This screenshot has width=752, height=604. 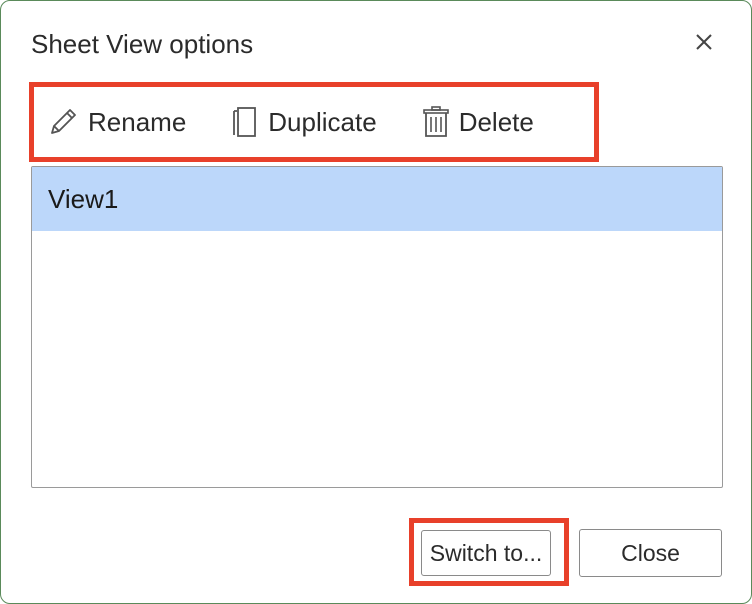 I want to click on delete-button: Delete, so click(x=477, y=122).